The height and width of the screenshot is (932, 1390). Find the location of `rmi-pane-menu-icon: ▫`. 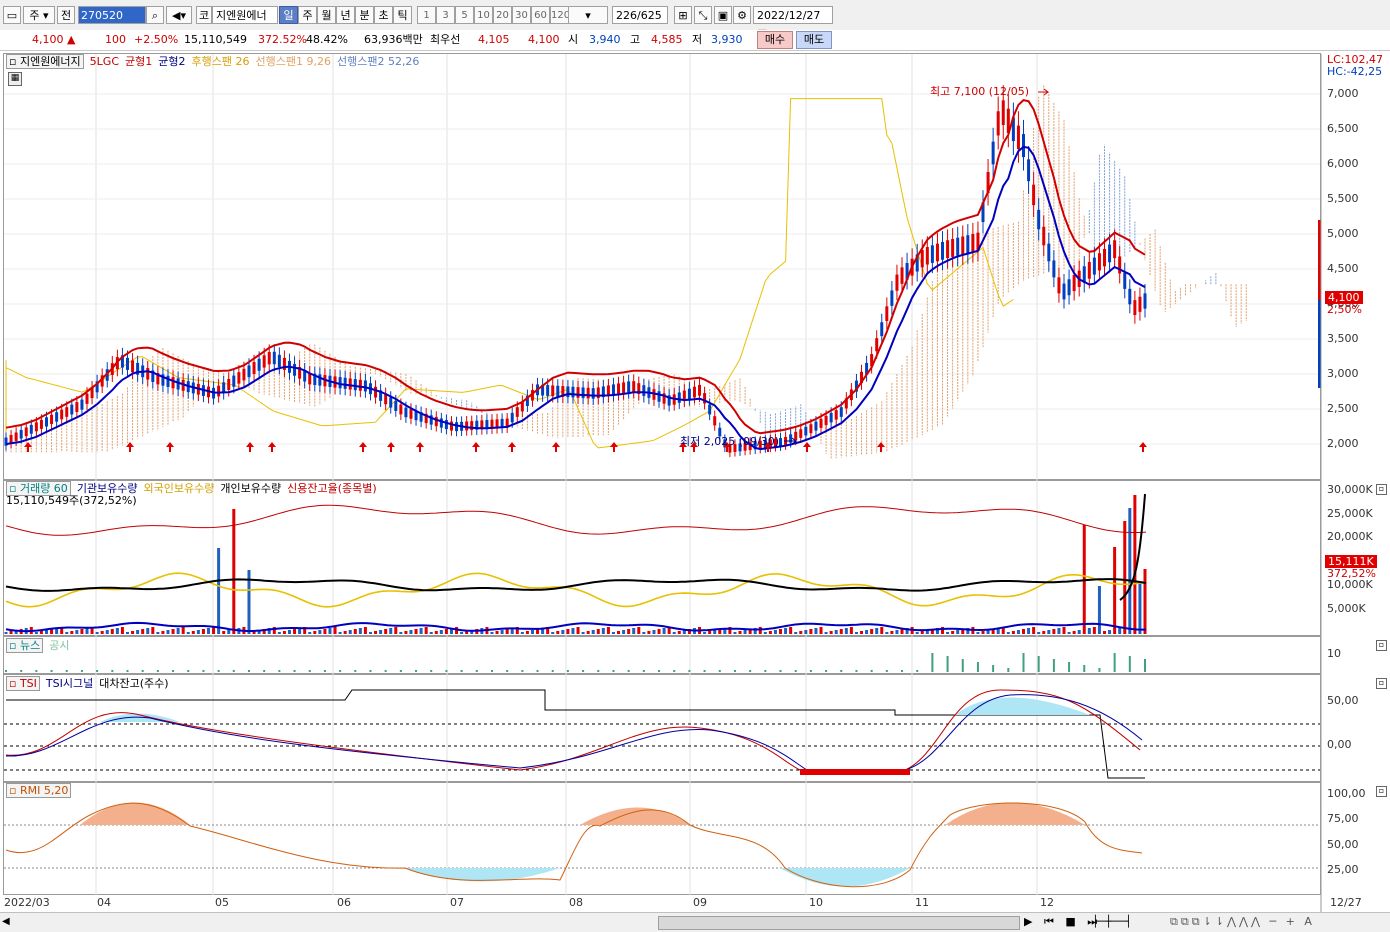

rmi-pane-menu-icon: ▫ is located at coordinates (1381, 791).